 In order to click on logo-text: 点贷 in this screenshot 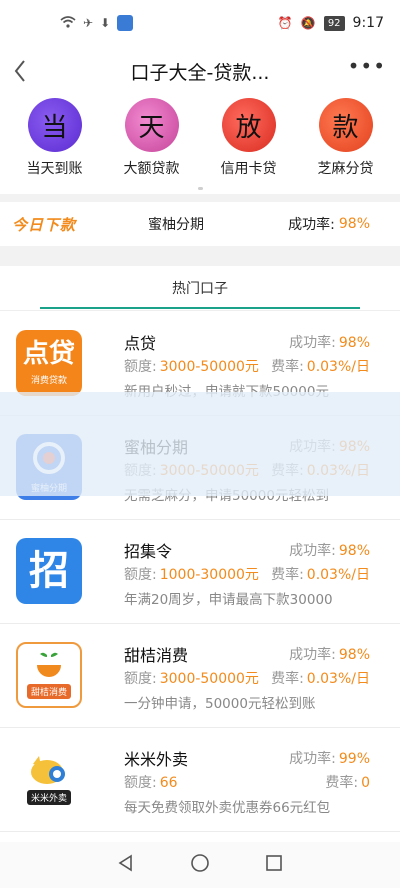, I will do `click(48, 353)`.